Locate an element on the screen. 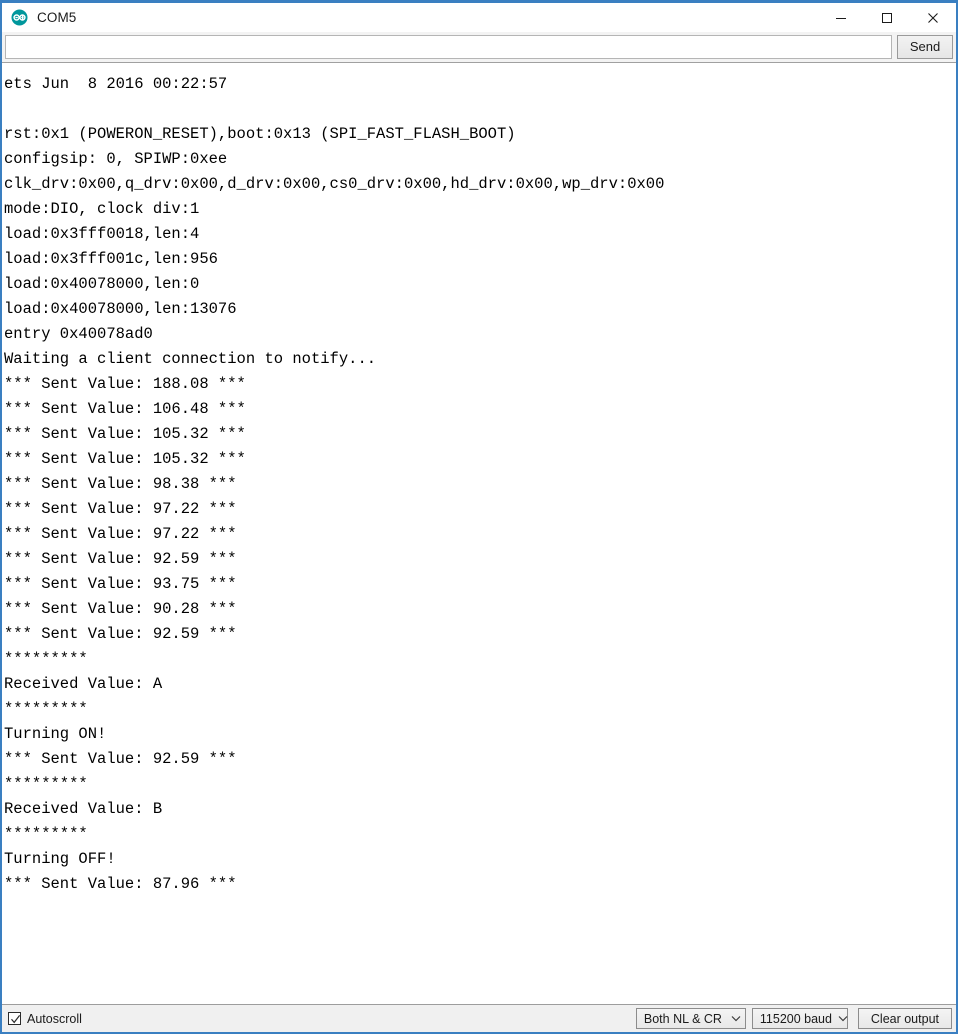 This screenshot has height=1034, width=958. close-icon is located at coordinates (933, 17).